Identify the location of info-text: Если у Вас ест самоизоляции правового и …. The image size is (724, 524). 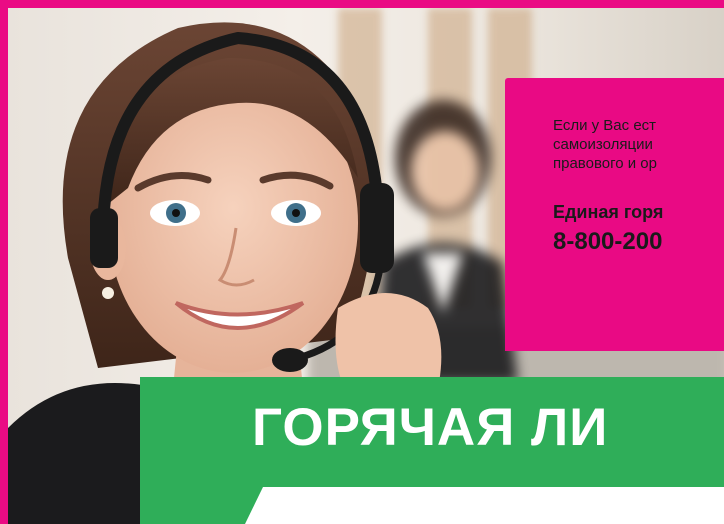
(638, 144).